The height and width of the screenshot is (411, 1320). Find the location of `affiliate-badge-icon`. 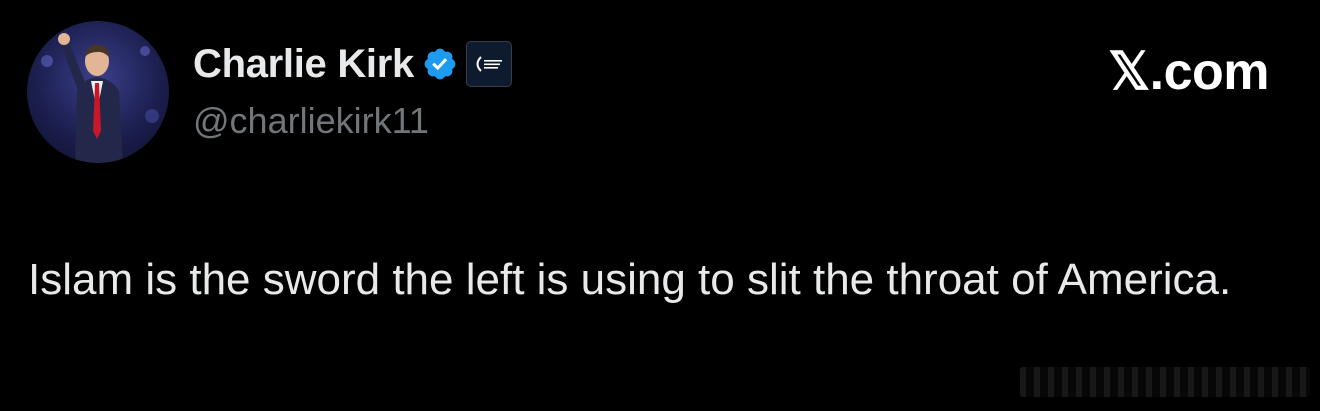

affiliate-badge-icon is located at coordinates (488, 64).